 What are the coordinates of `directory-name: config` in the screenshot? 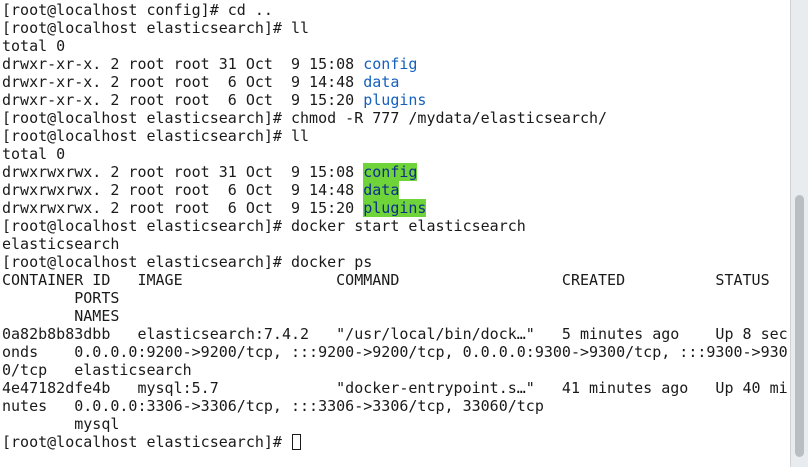 It's located at (390, 64).